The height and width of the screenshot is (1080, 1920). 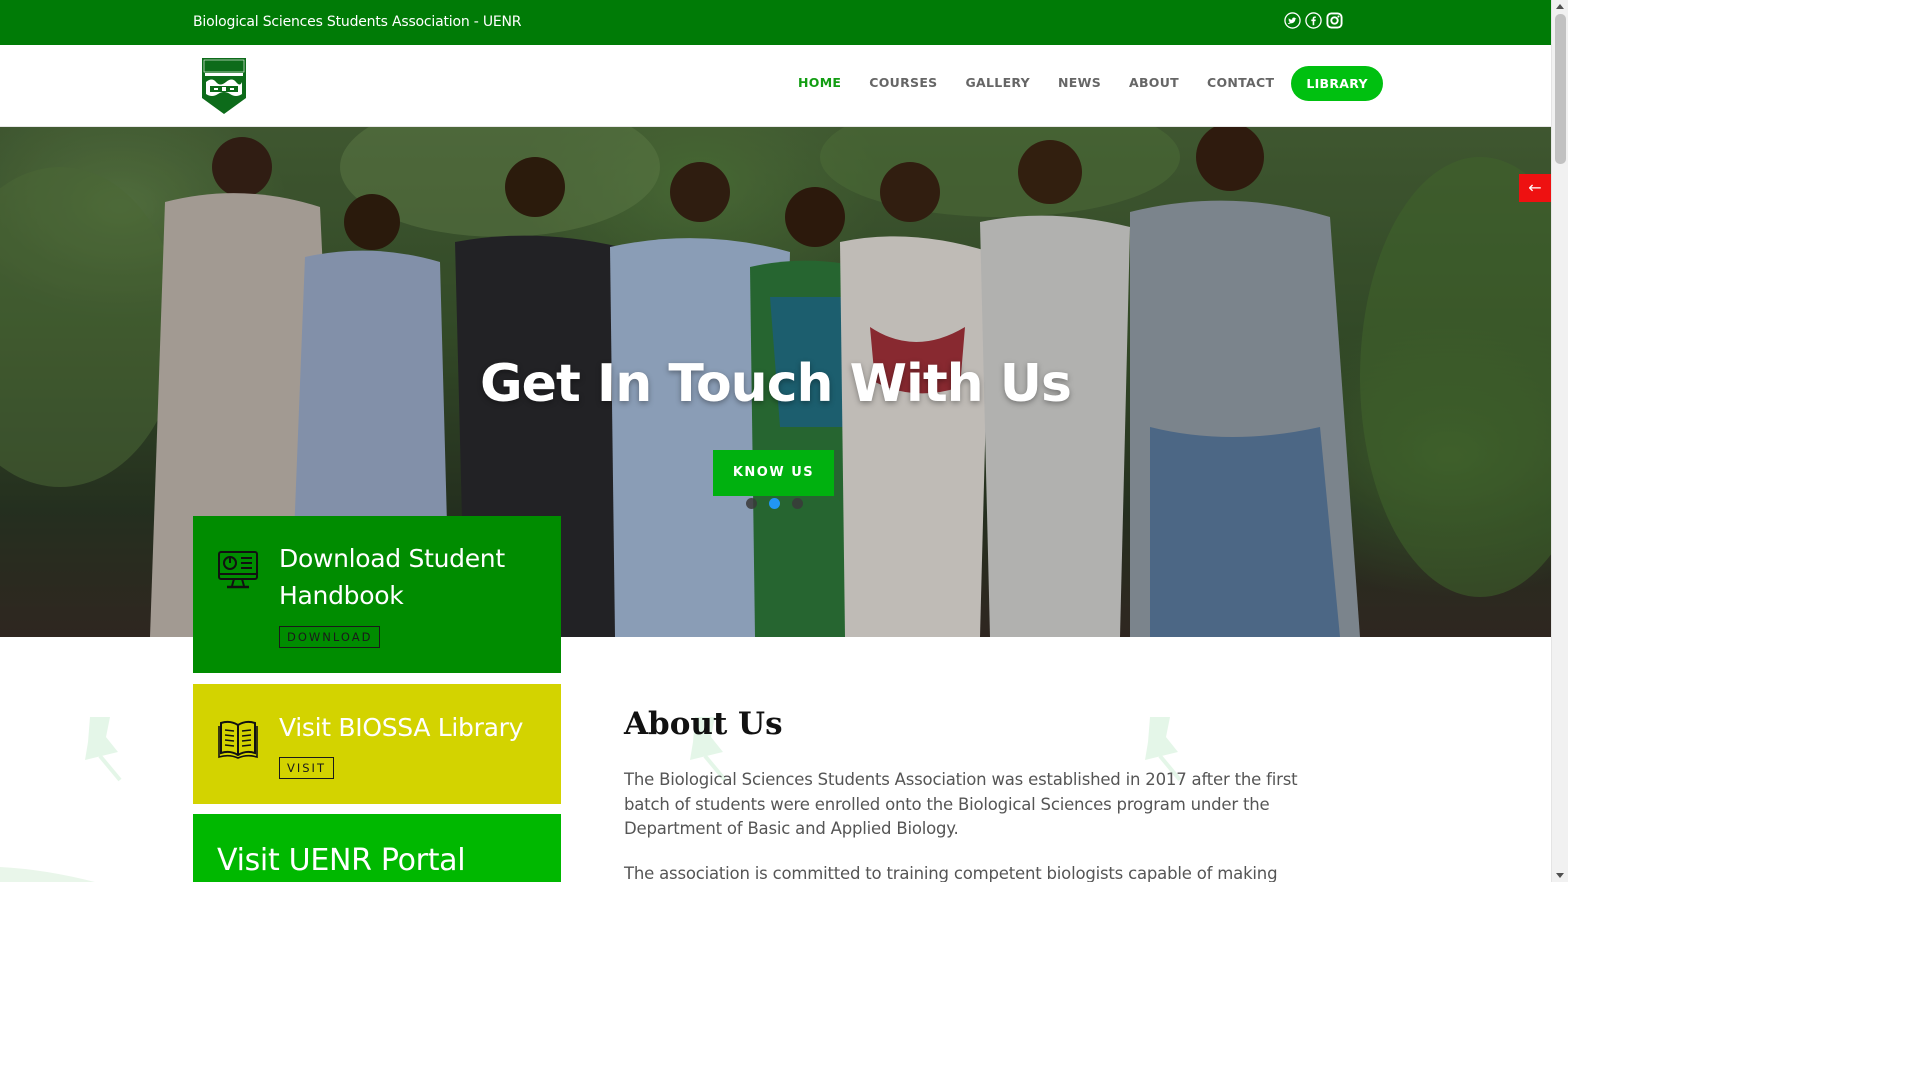 I want to click on pushpin-decoration-icon, so click(x=103, y=749).